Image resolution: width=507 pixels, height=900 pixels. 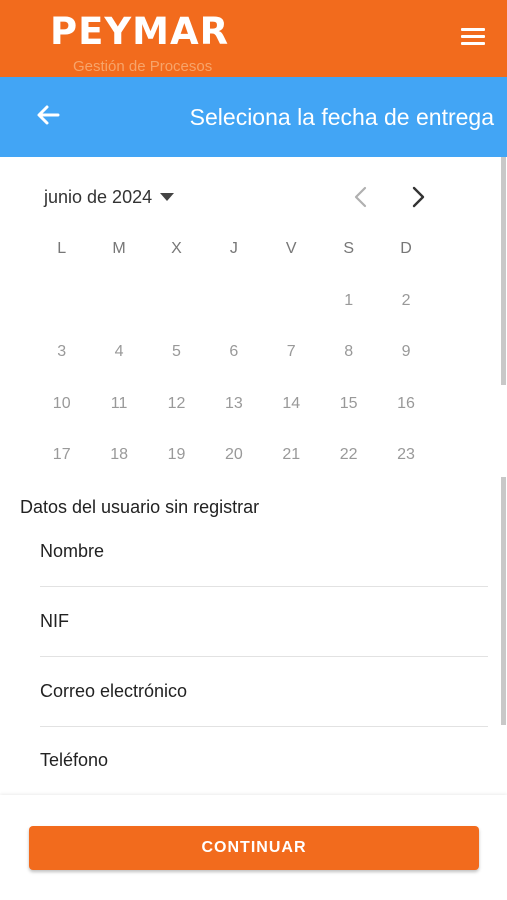 I want to click on calendar-day: 23, so click(x=405, y=453).